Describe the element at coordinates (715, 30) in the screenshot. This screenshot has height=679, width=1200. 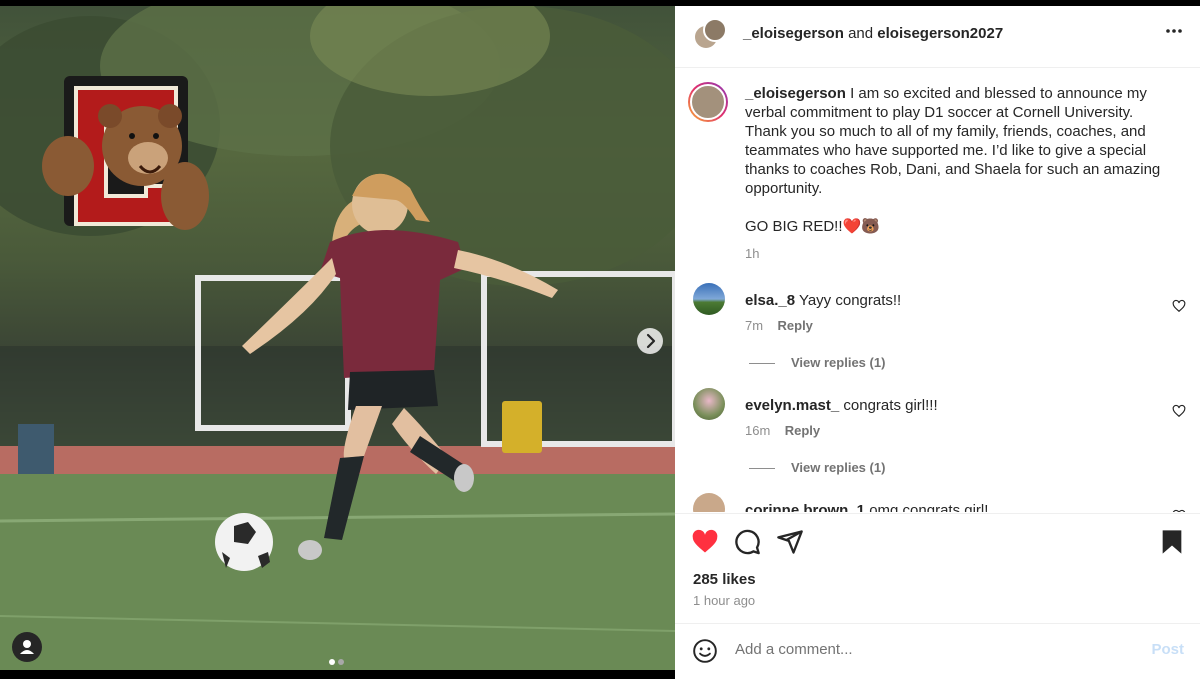
I see `avatar-primary` at that location.